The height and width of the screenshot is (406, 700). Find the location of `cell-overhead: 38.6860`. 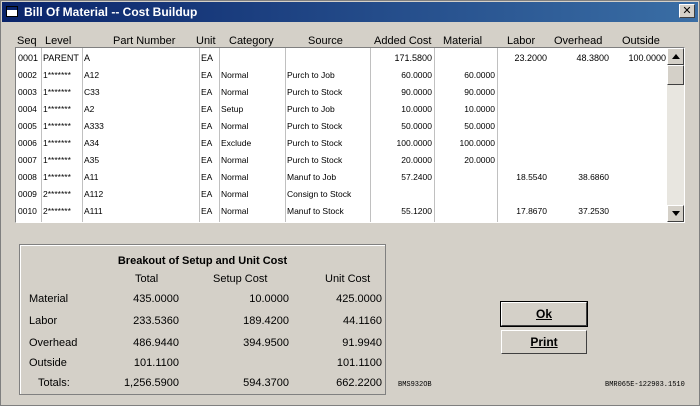

cell-overhead: 38.6860 is located at coordinates (593, 177).